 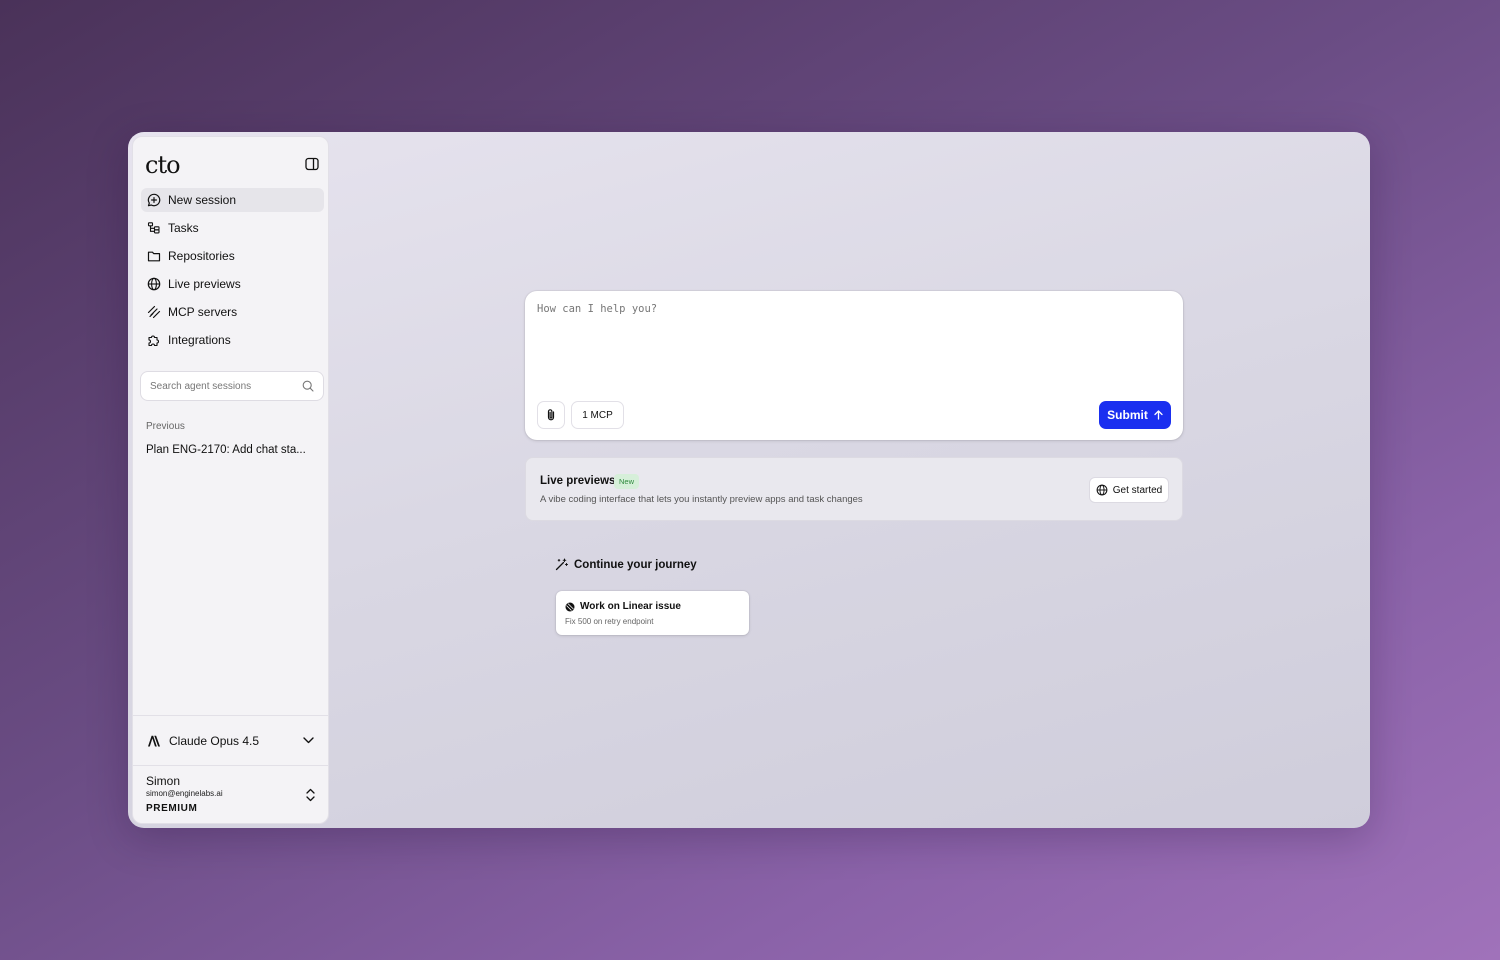 I want to click on sidebar-item-repositories: Repositories, so click(x=232, y=256).